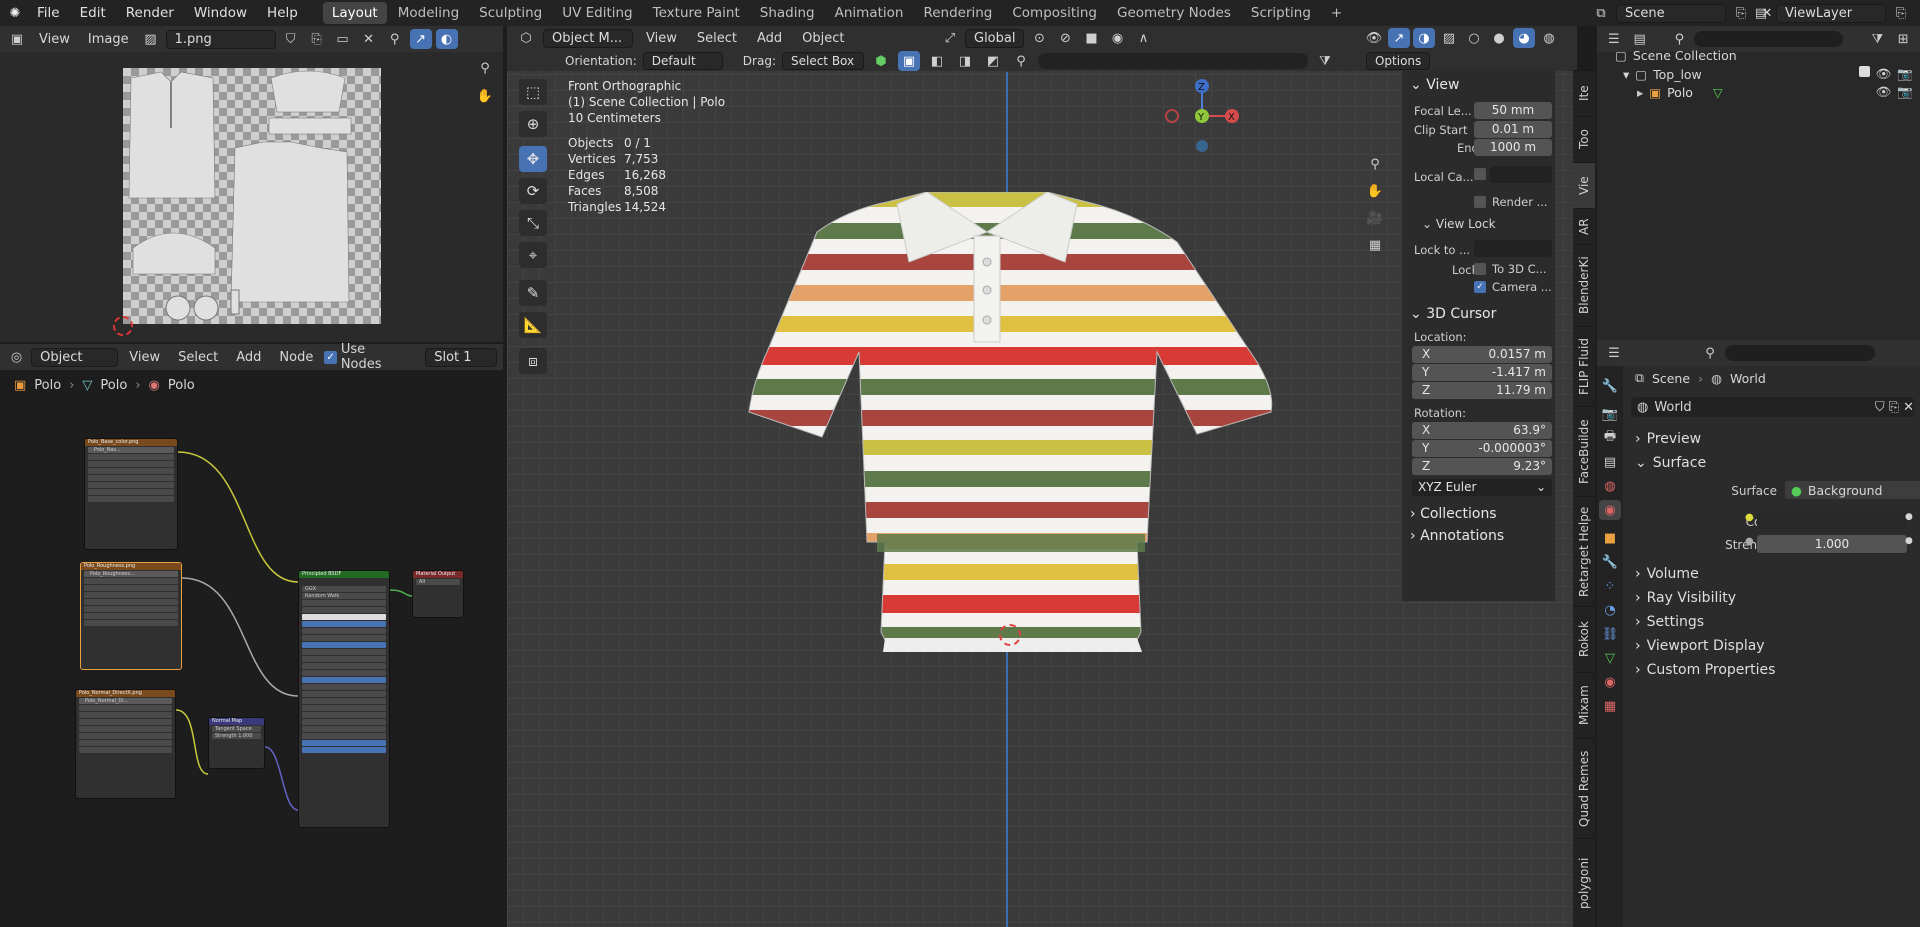 This screenshot has height=927, width=1920. I want to click on tool-rotate: ⟳, so click(533, 191).